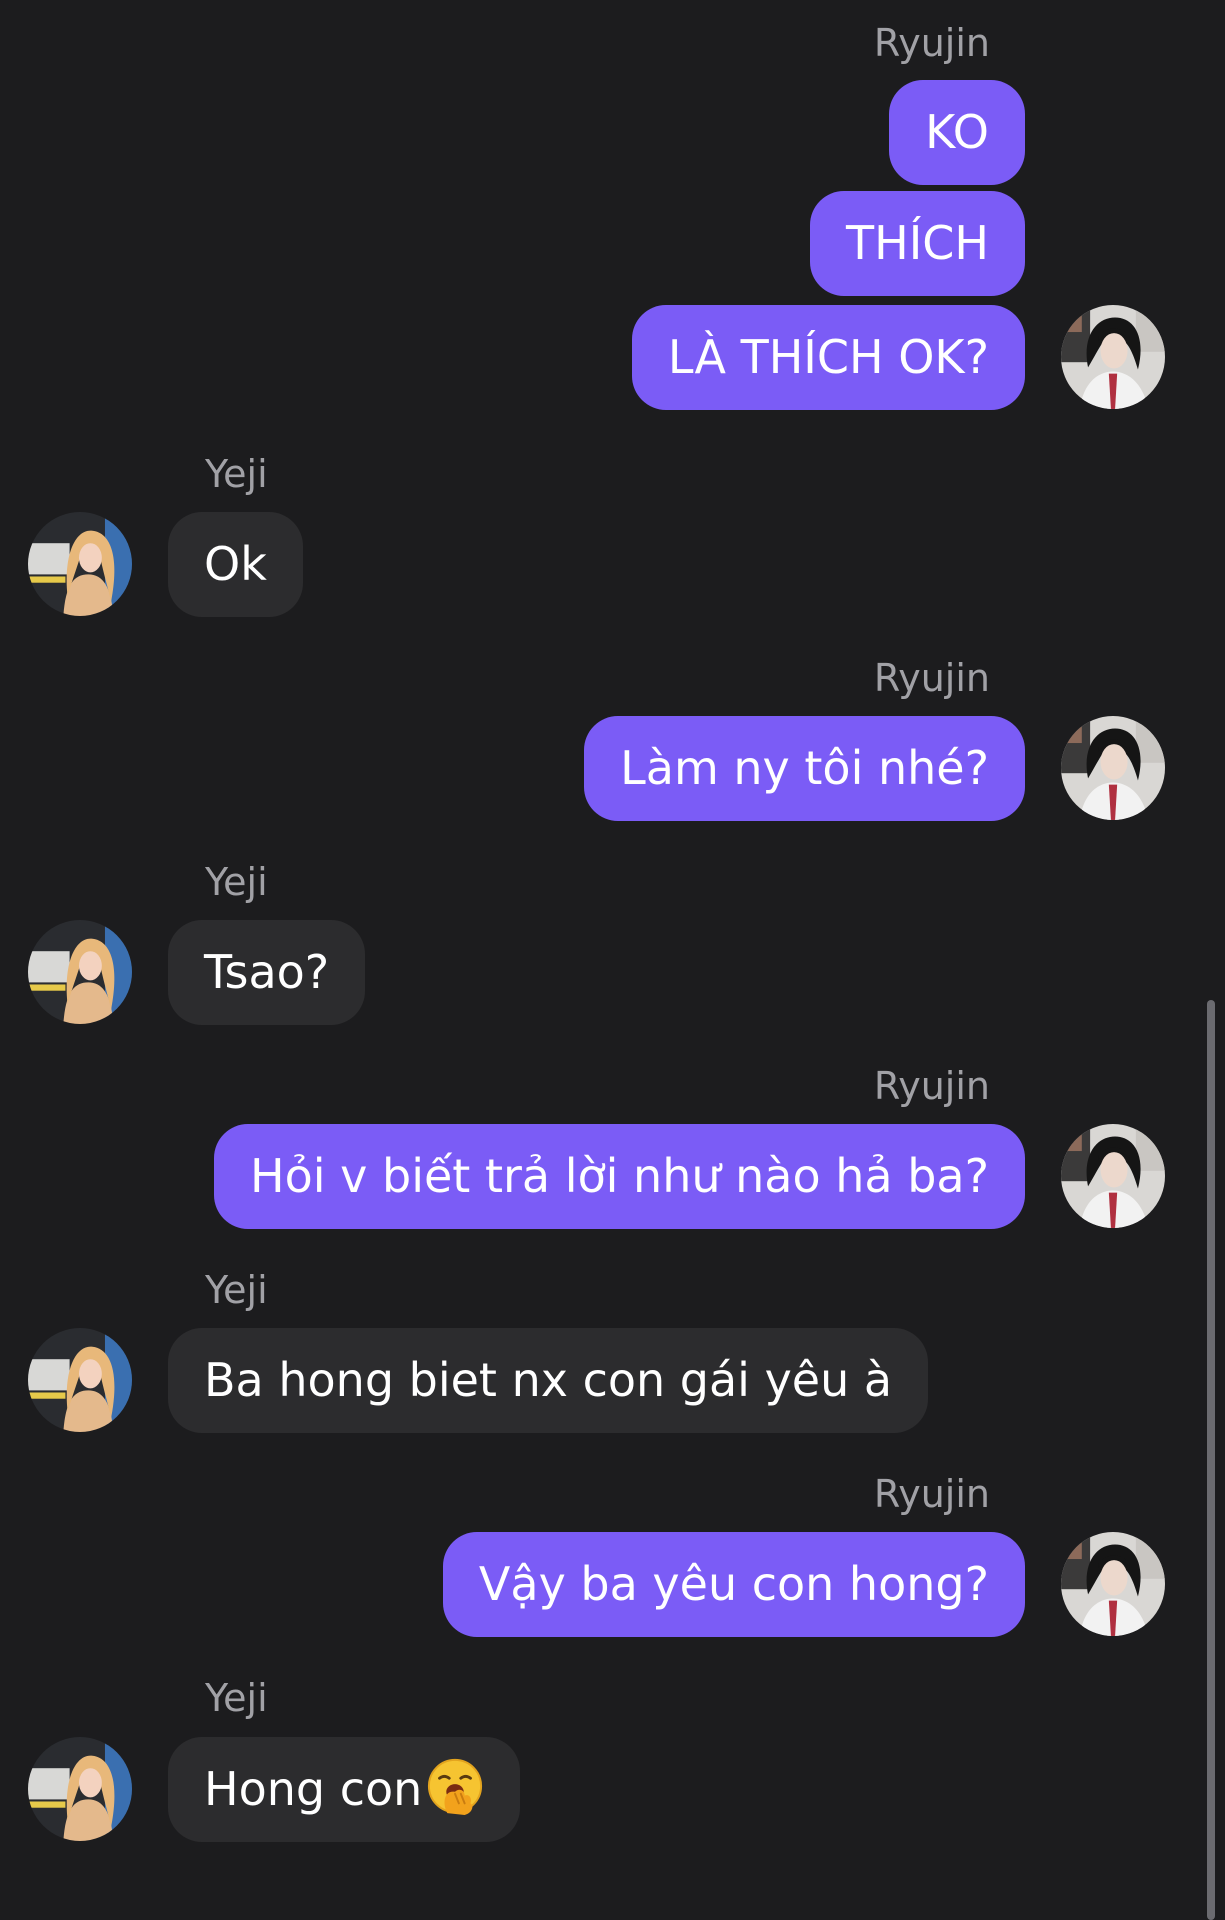 This screenshot has width=1225, height=1920. What do you see at coordinates (828, 357) in the screenshot?
I see `message-bubble-outgoing: LÀ THÍCH OK?` at bounding box center [828, 357].